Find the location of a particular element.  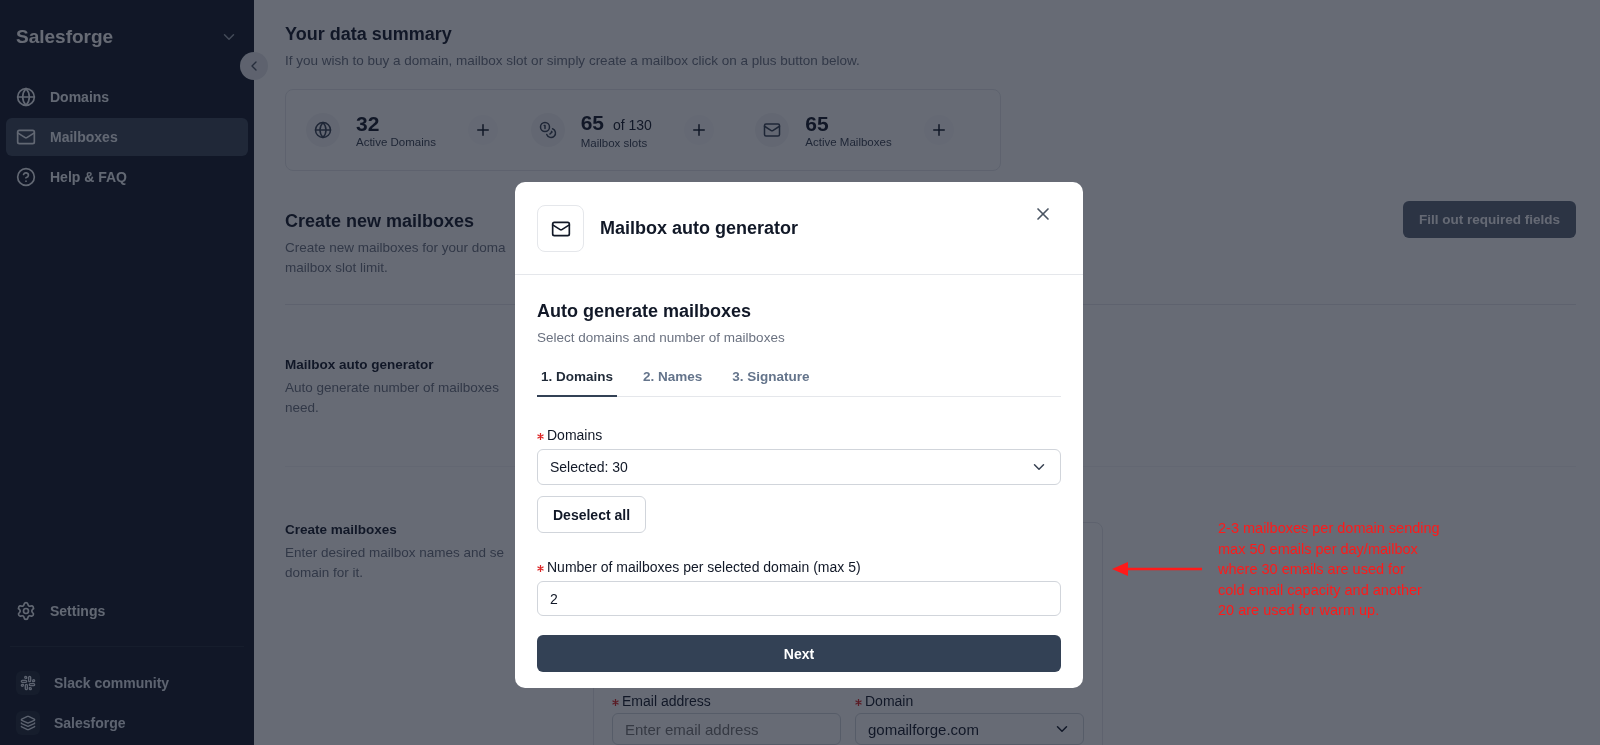

section-title: Create mailboxes is located at coordinates (341, 529).